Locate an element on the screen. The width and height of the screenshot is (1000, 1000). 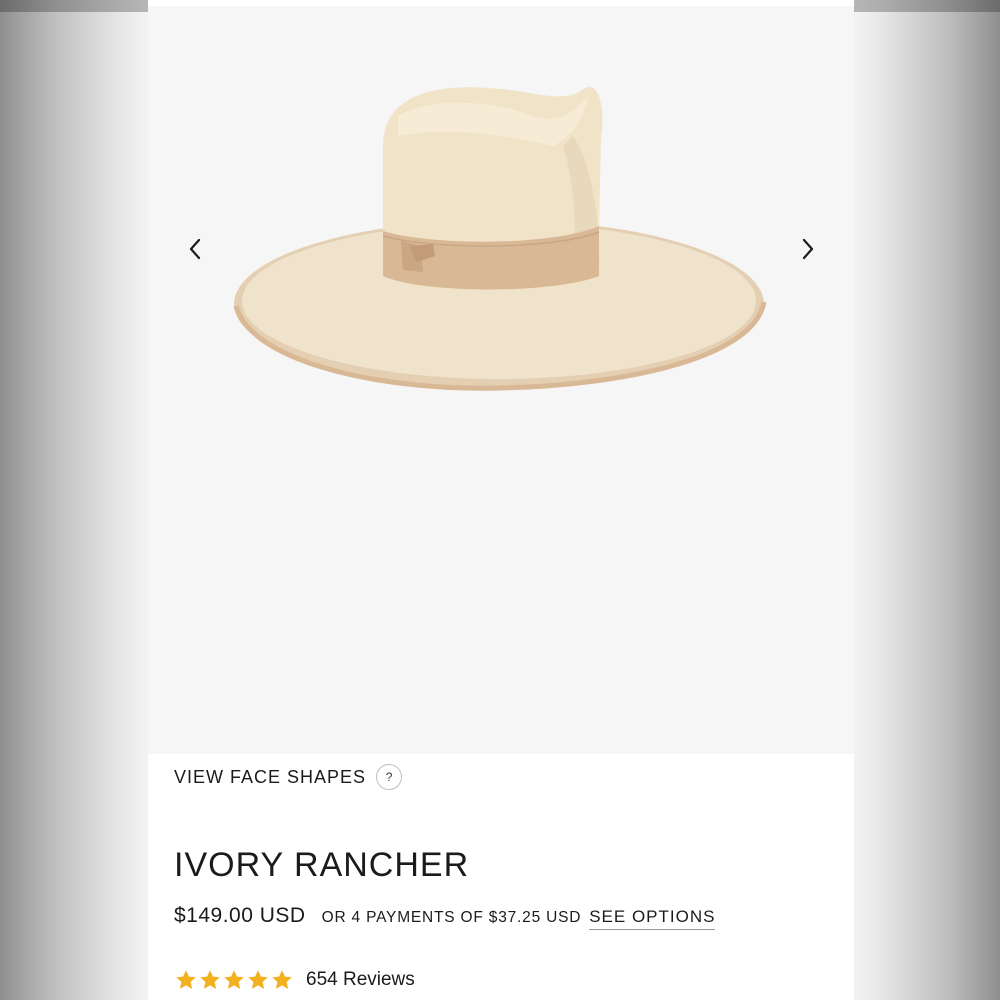
view-face-shapes-label: VIEW FACE SHAPES is located at coordinates (270, 776).